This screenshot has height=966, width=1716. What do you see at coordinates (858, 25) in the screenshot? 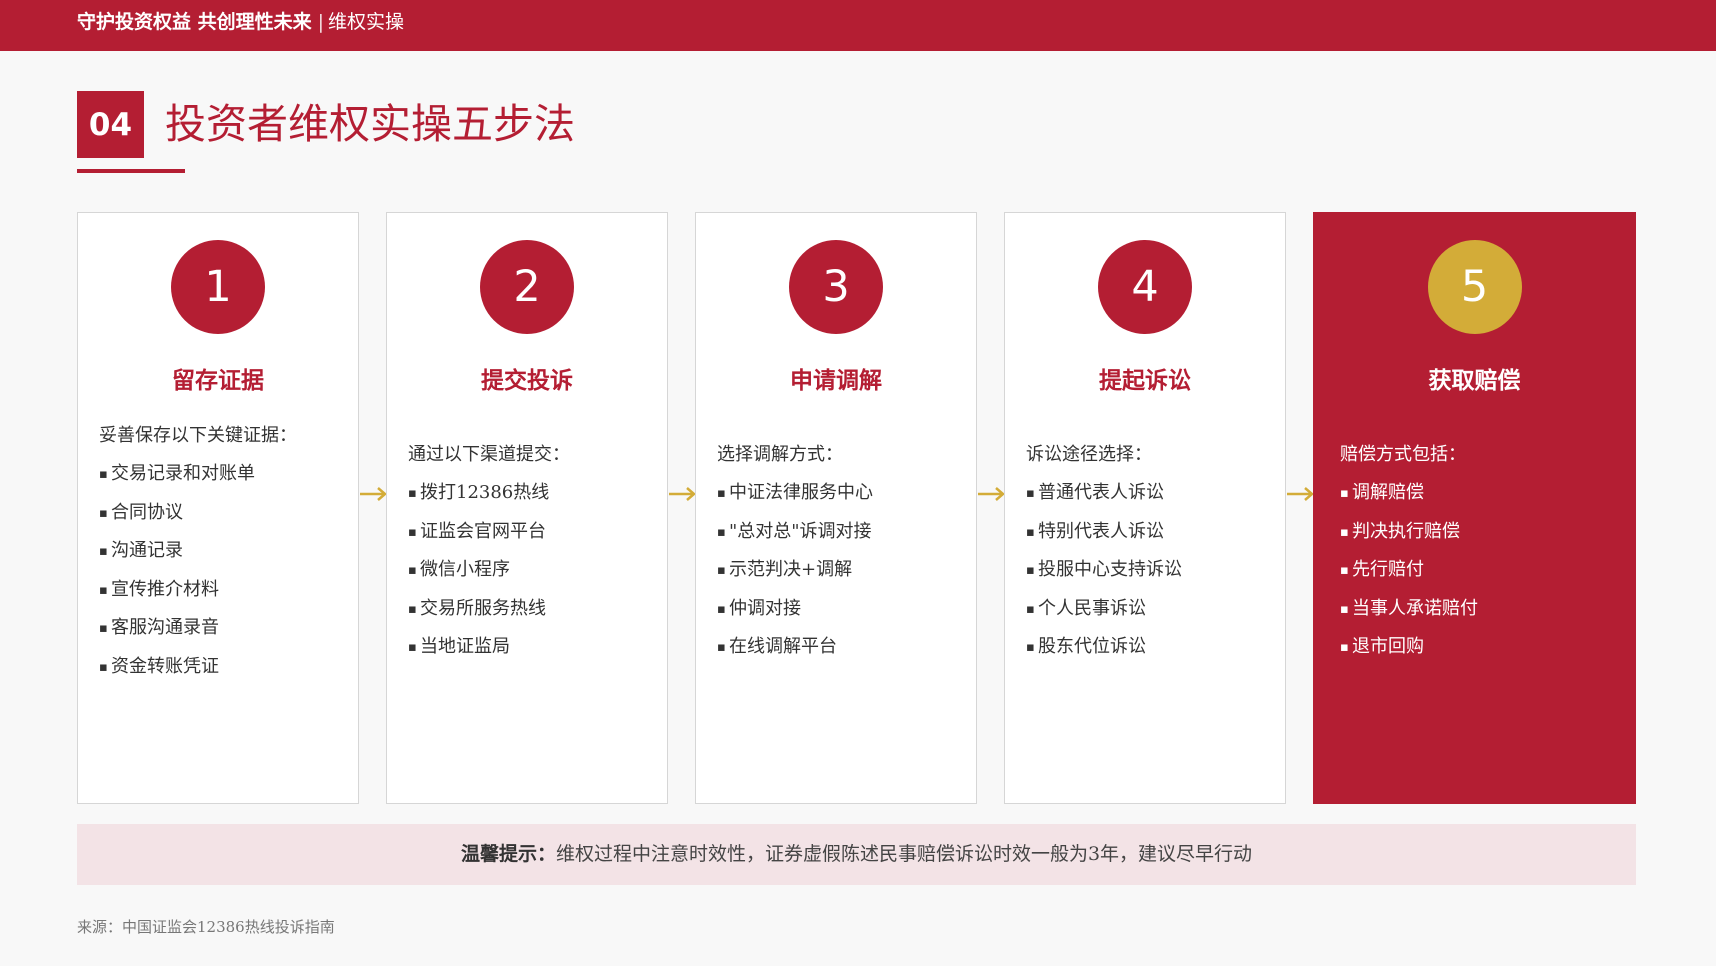
I see `top-banner: 守护投资权益 共创理性未来 | 维权实操` at bounding box center [858, 25].